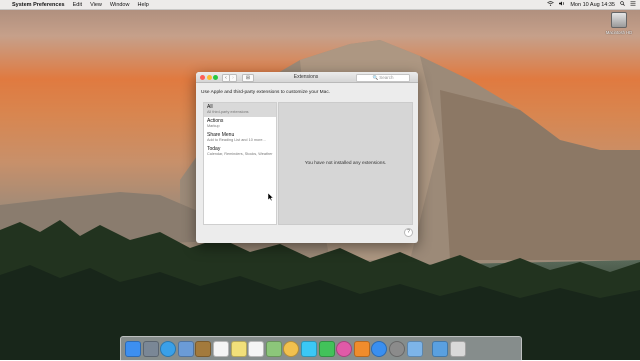 Image resolution: width=640 pixels, height=361 pixels. What do you see at coordinates (38, 5) in the screenshot?
I see `menu-app-name: System Preferences` at bounding box center [38, 5].